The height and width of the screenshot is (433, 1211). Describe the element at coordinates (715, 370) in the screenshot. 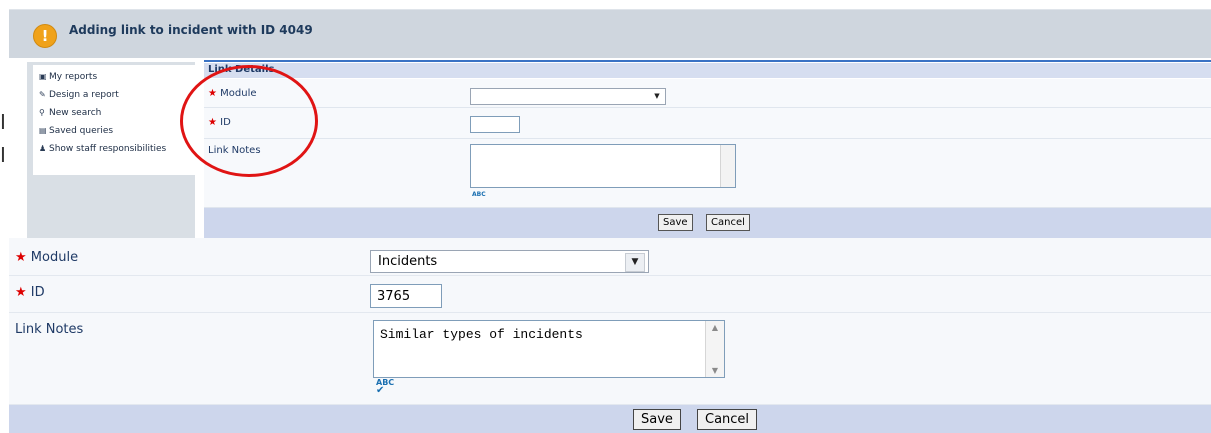

I see `scroll-down-icon: ▼` at that location.